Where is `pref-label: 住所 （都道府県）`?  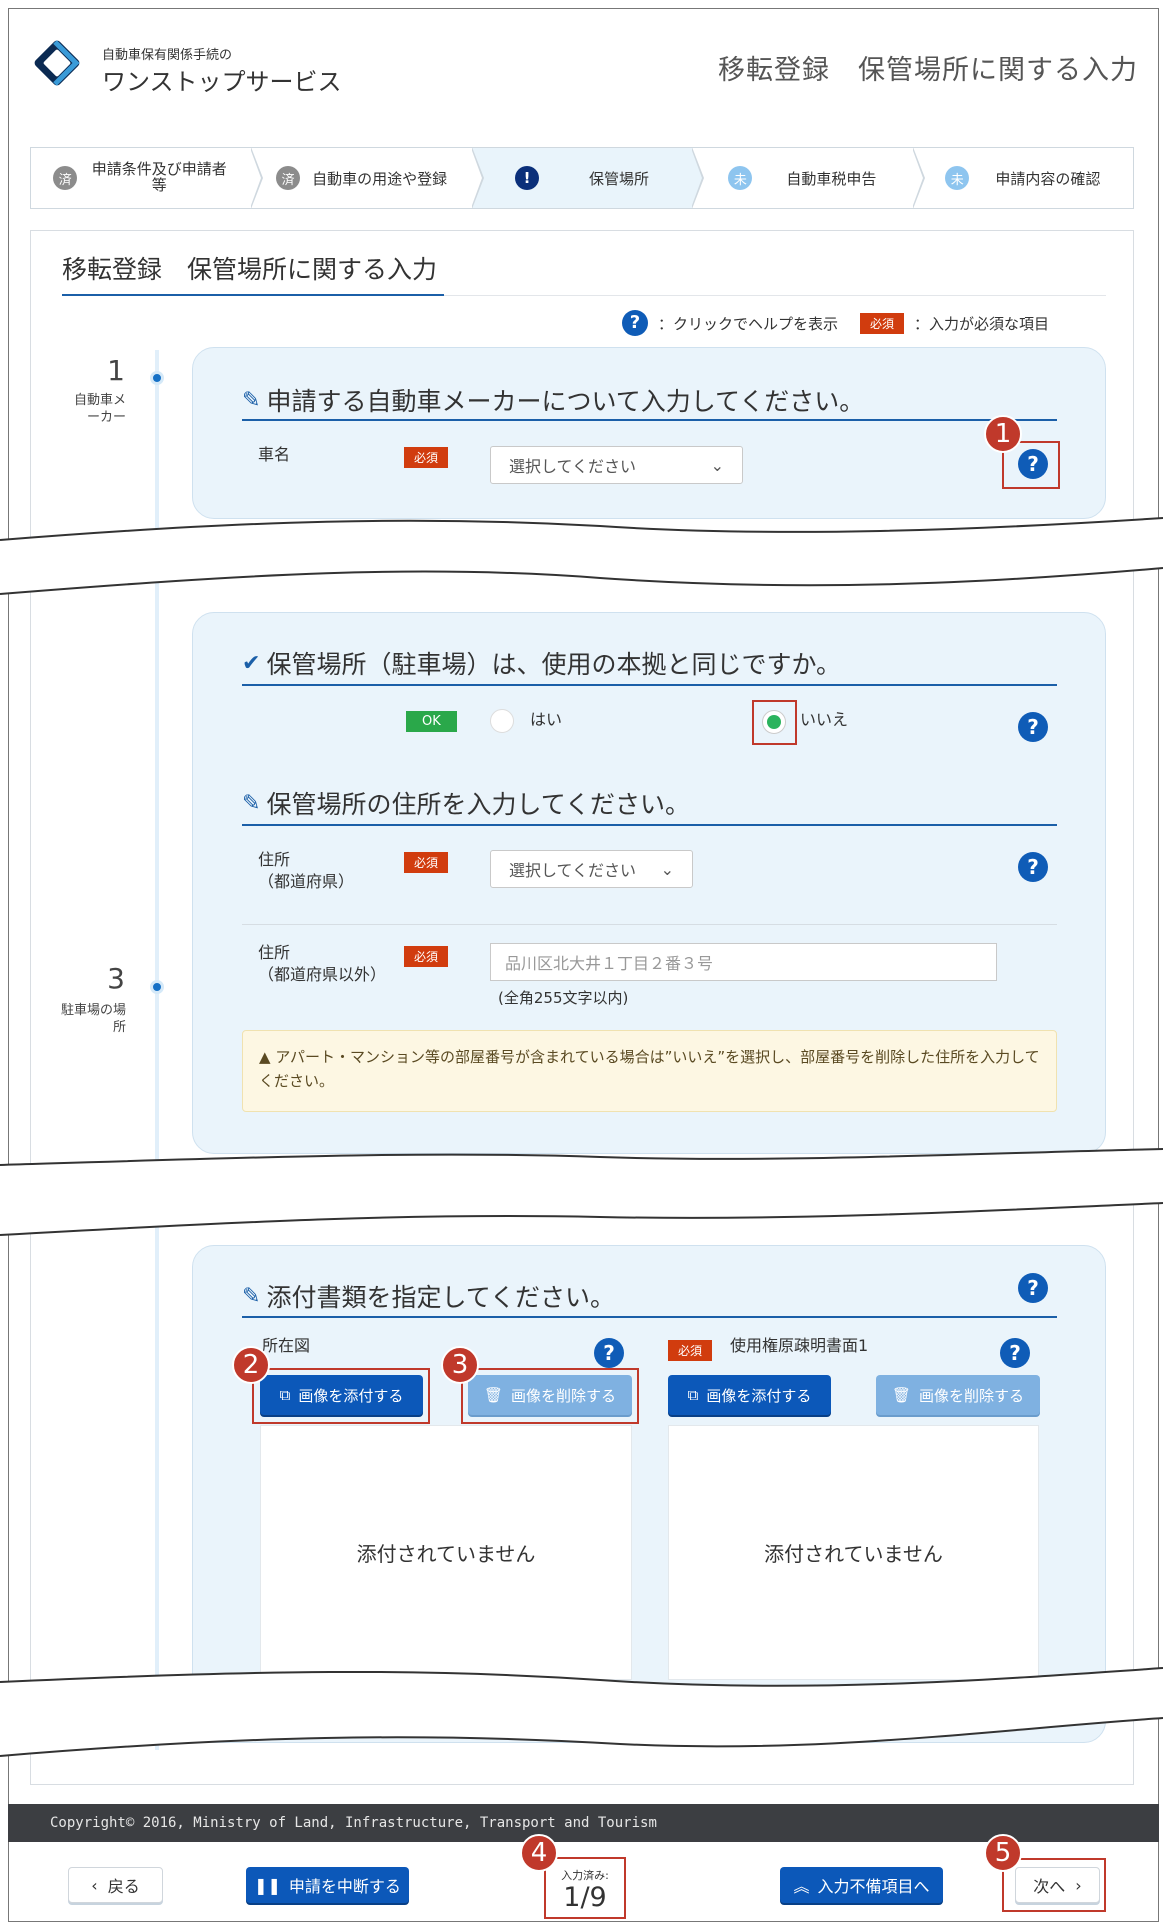 pref-label: 住所 （都道府県） is located at coordinates (306, 871).